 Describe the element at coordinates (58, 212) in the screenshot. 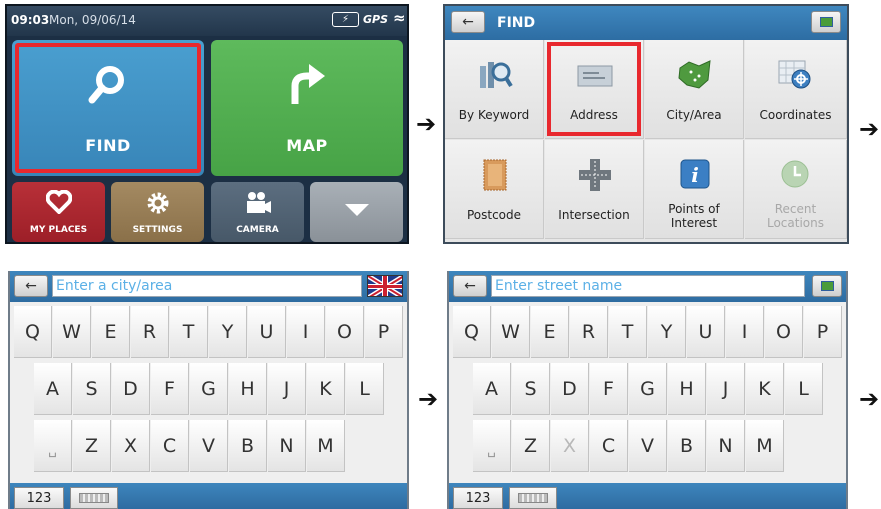

I see `my-places-tile: MY PLACES` at that location.